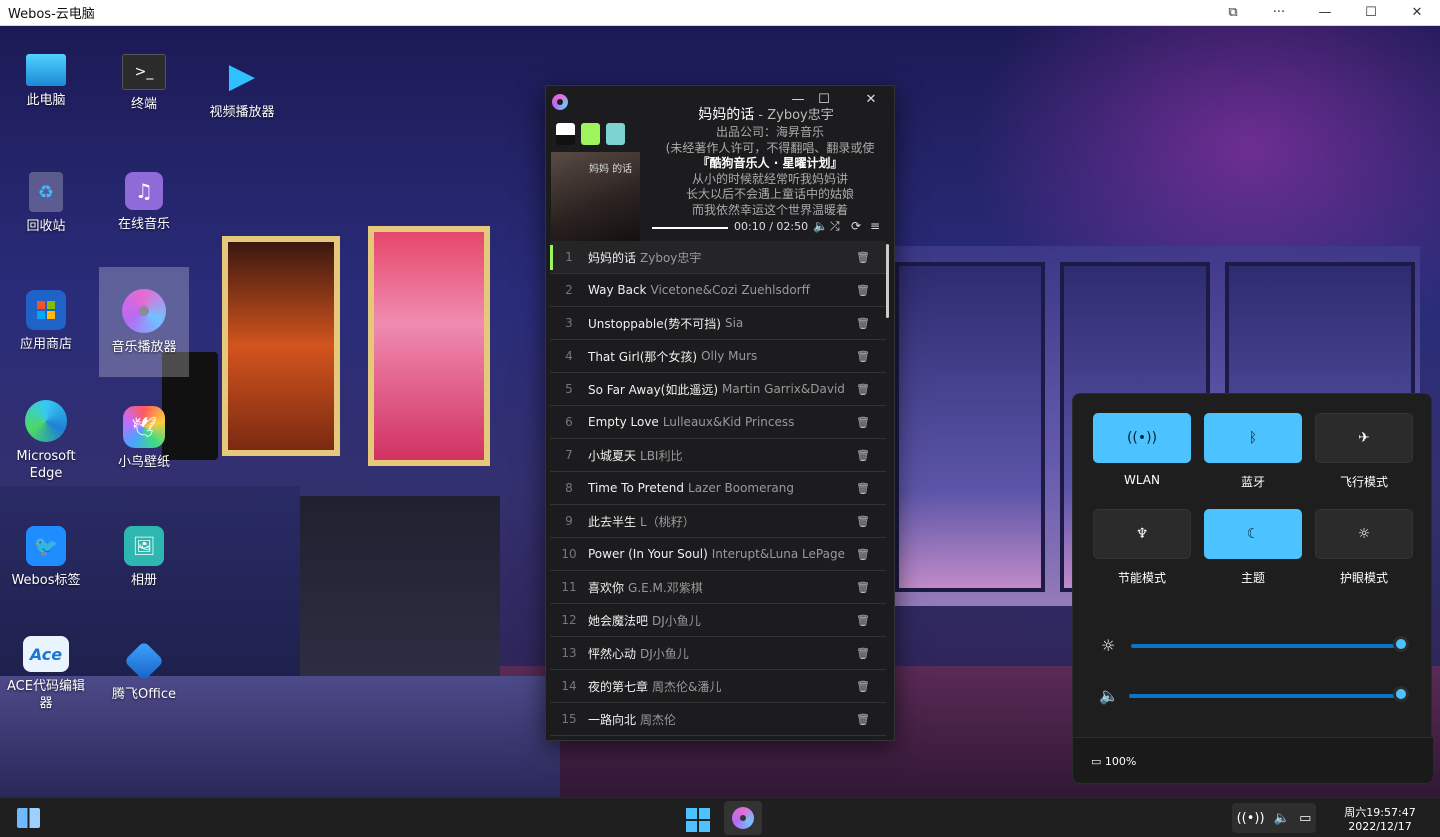 Image resolution: width=1440 pixels, height=837 pixels. I want to click on track-number: 15, so click(569, 719).